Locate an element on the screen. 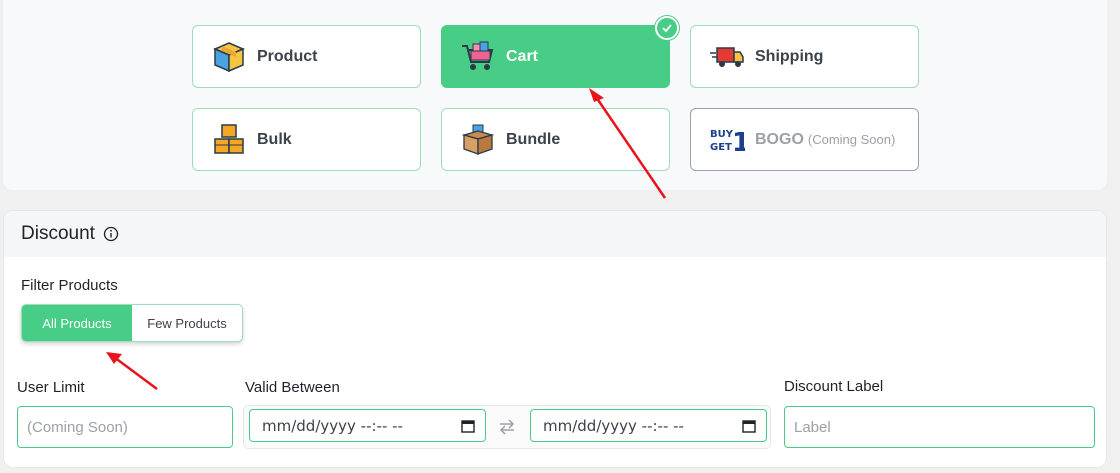  discount-label-label: Discount Label is located at coordinates (834, 386).